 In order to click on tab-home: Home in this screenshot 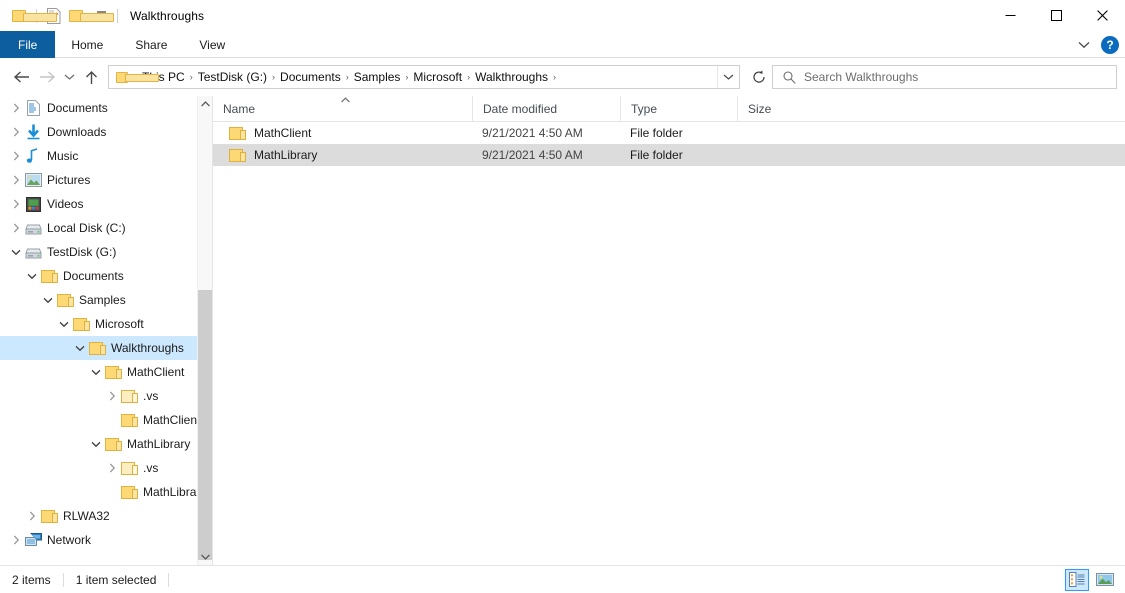, I will do `click(87, 44)`.